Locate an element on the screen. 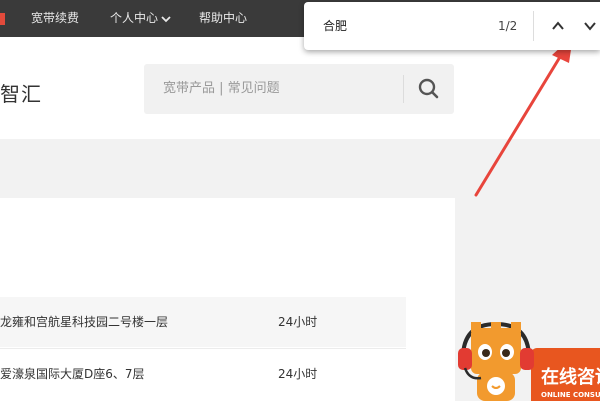 Image resolution: width=600 pixels, height=401 pixels. location-address: 爱濠泉国际大厦D座6、7层 is located at coordinates (72, 374).